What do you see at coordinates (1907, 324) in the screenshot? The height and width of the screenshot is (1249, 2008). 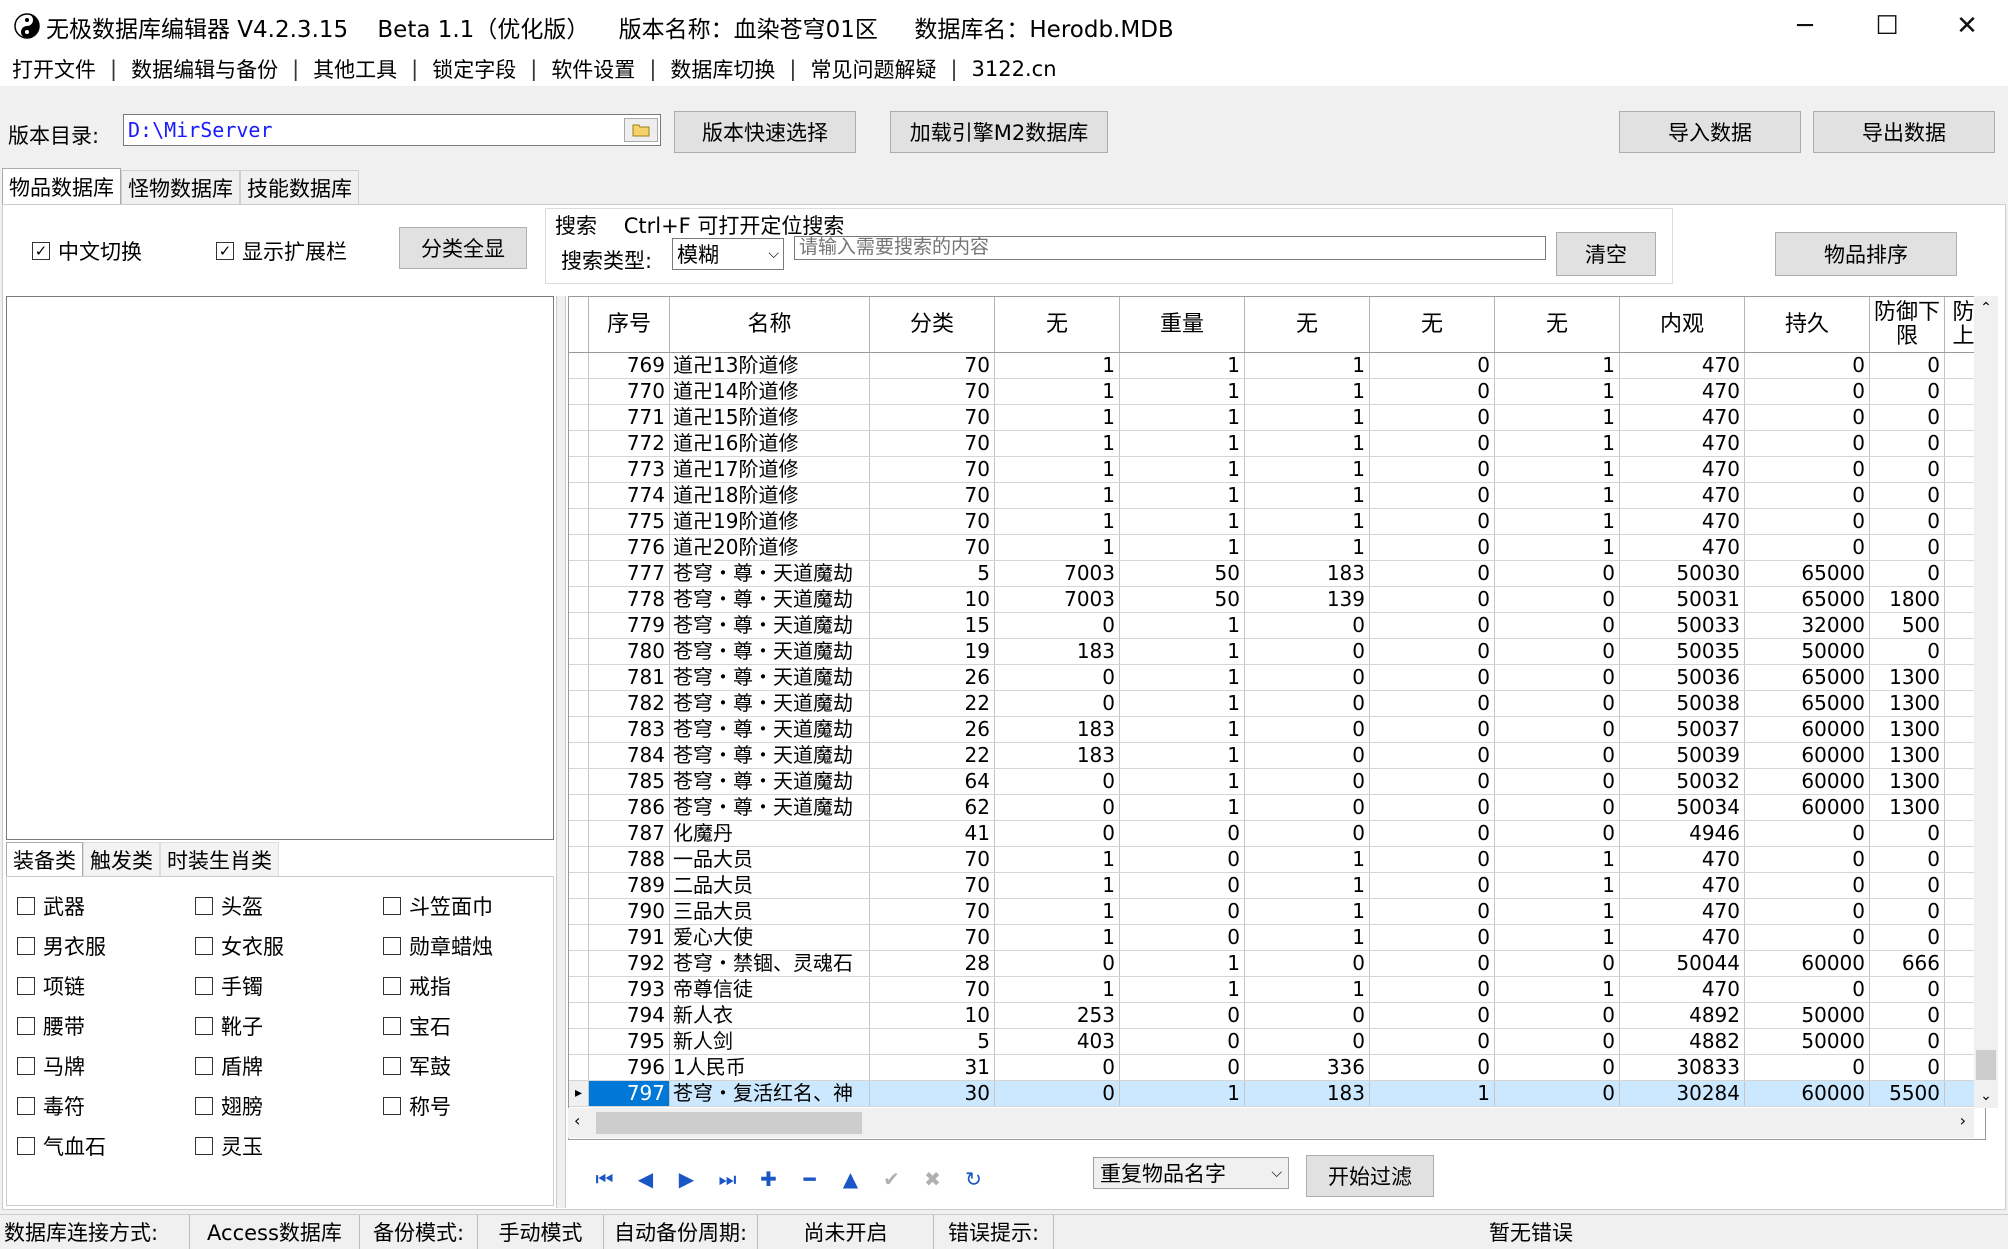 I see `column-header: 防御下限` at bounding box center [1907, 324].